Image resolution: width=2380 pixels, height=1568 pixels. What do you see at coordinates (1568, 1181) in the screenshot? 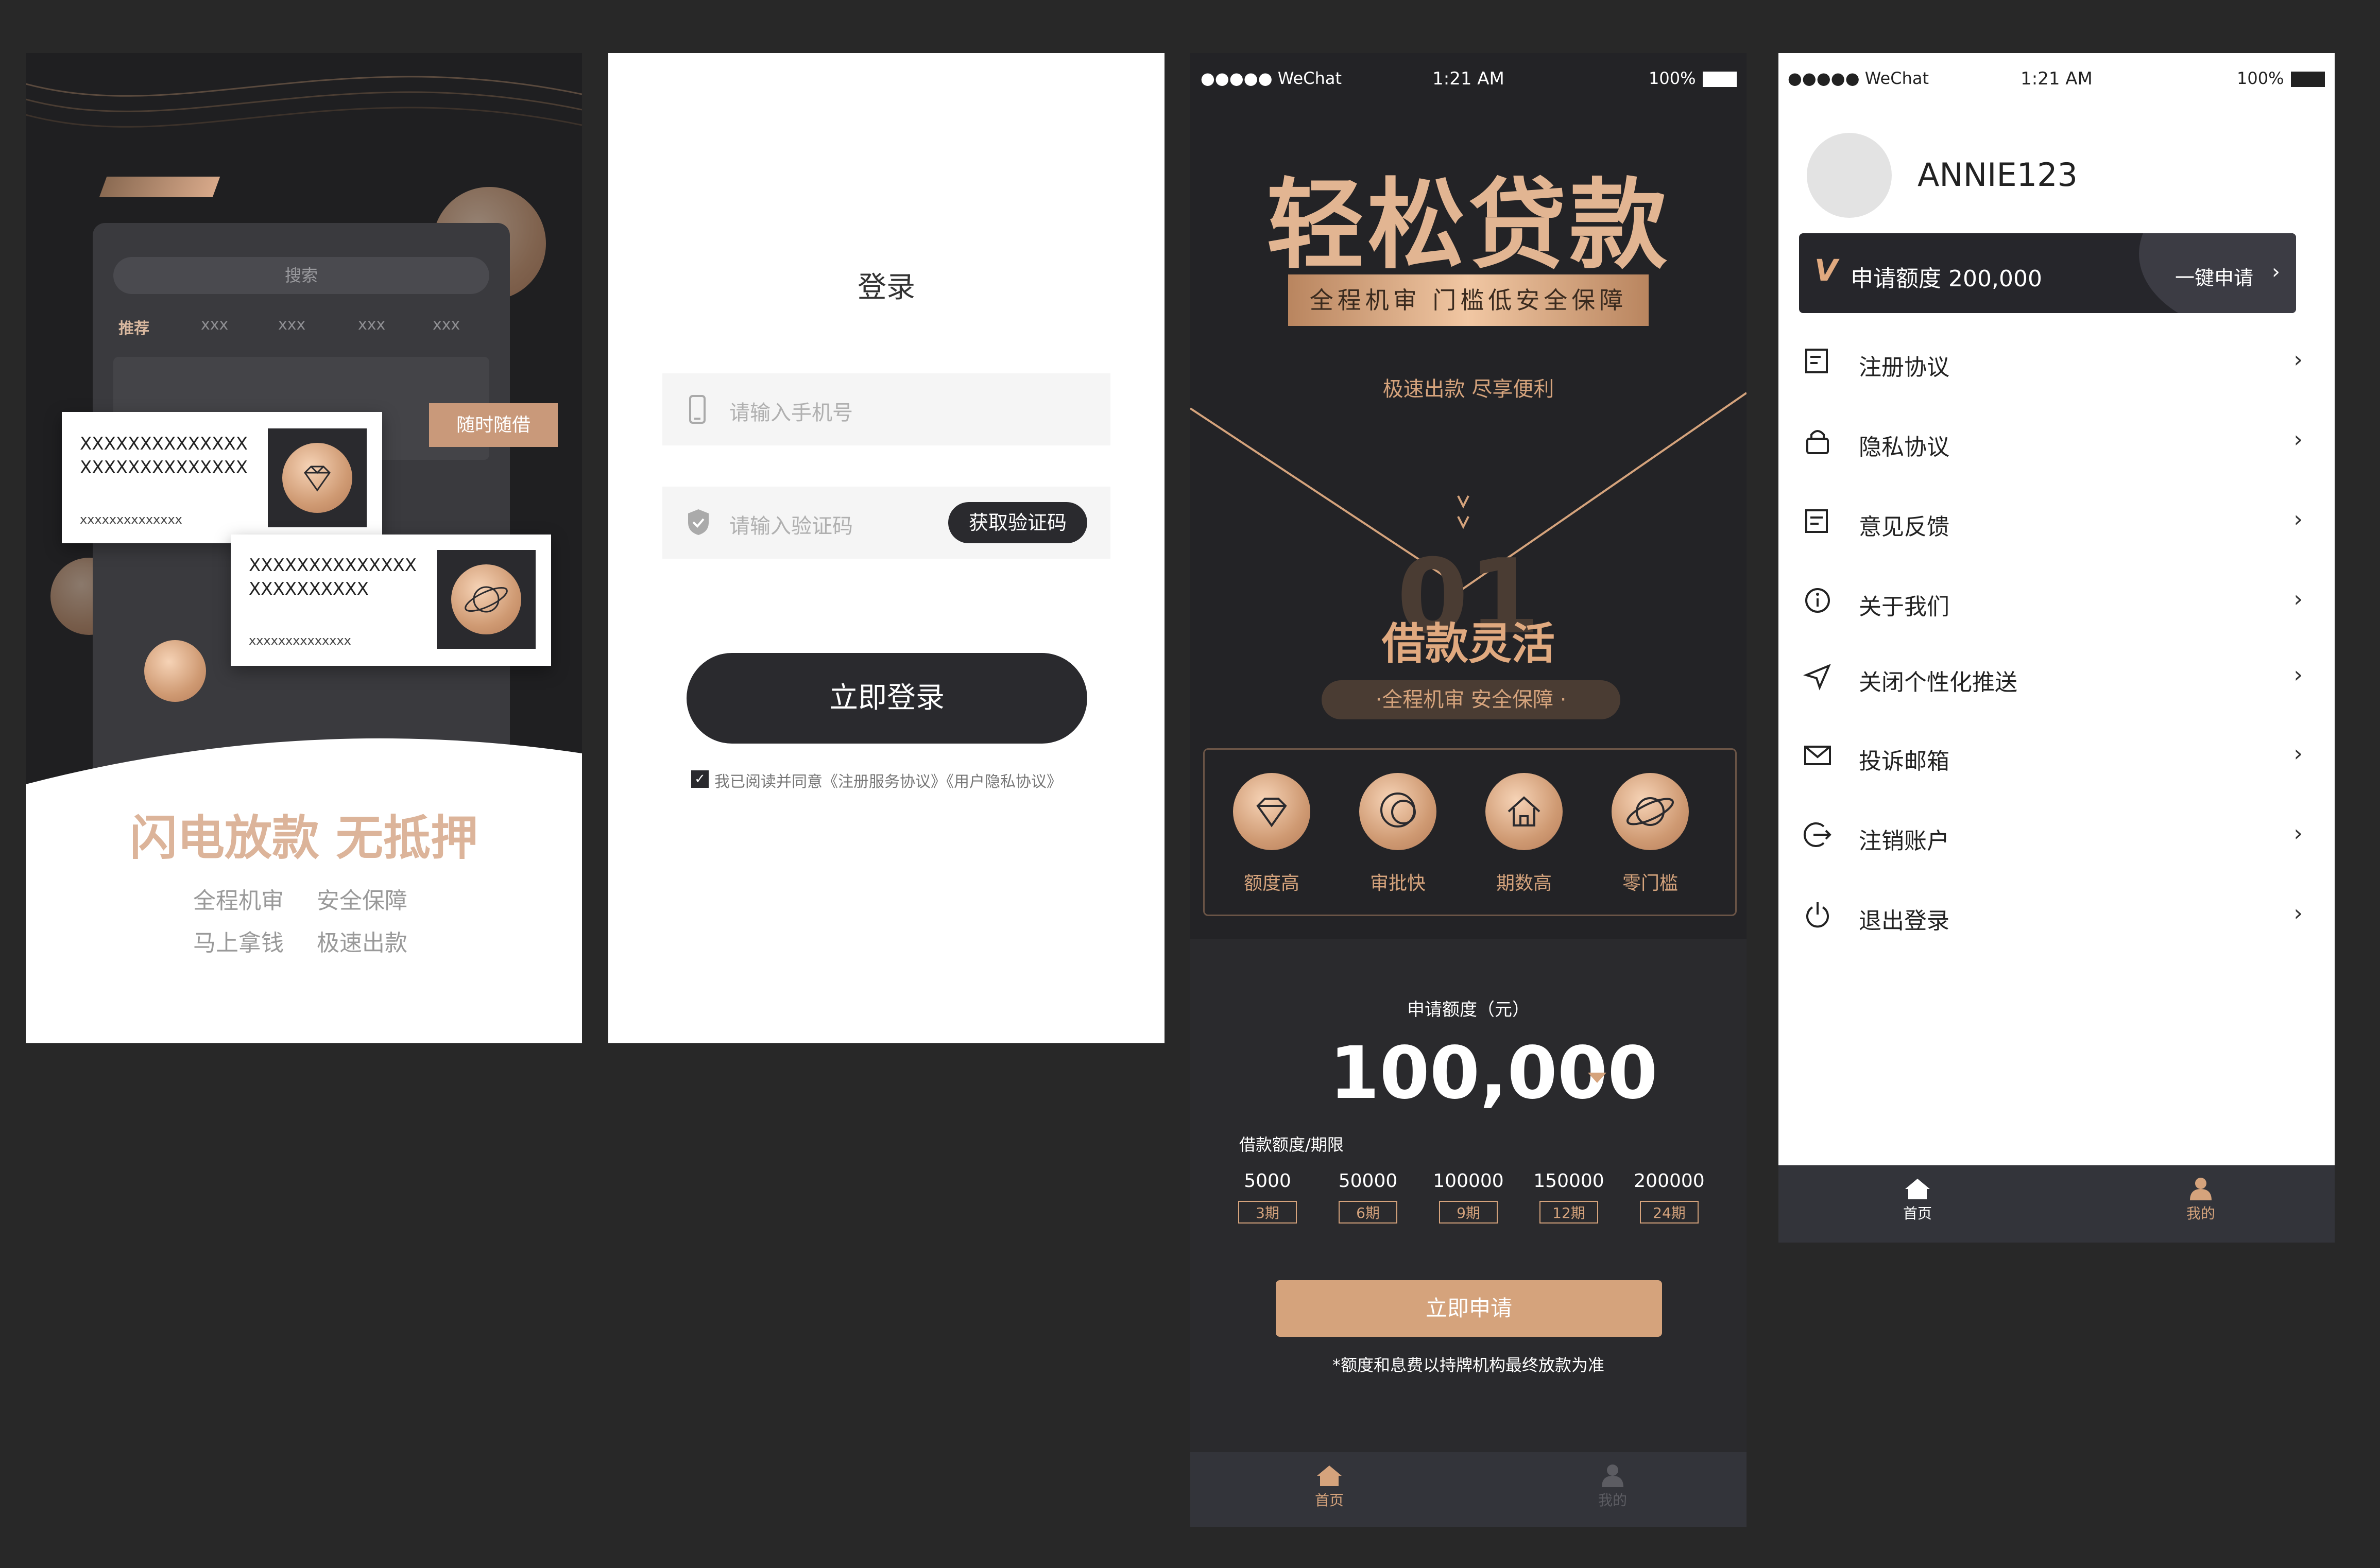
I see `option-amount: 150000` at bounding box center [1568, 1181].